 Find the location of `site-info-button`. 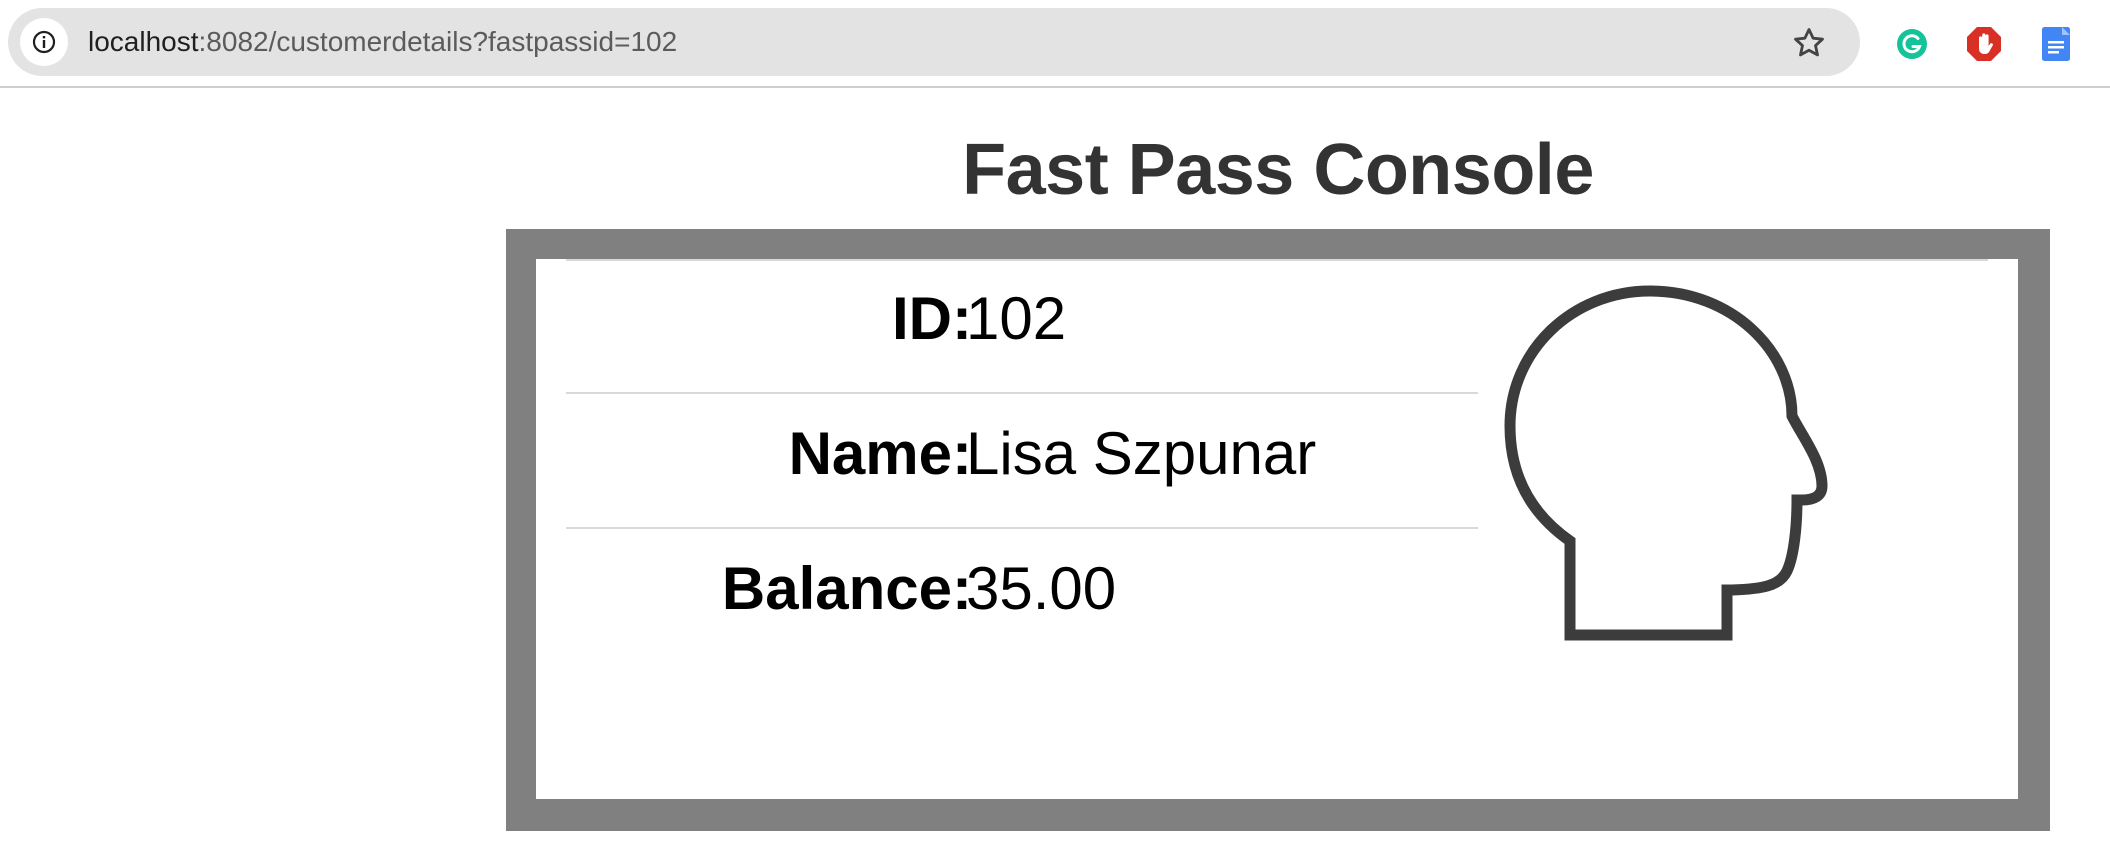

site-info-button is located at coordinates (44, 42).